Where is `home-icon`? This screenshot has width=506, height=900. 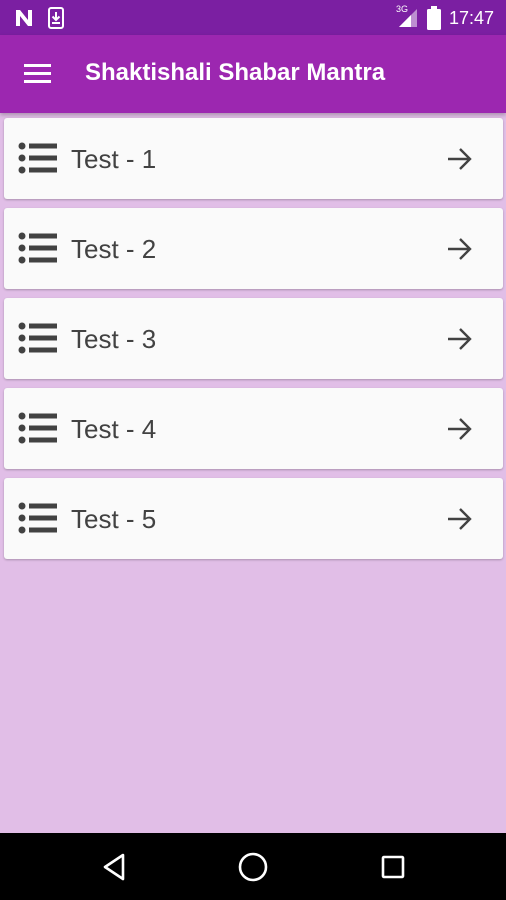 home-icon is located at coordinates (253, 867).